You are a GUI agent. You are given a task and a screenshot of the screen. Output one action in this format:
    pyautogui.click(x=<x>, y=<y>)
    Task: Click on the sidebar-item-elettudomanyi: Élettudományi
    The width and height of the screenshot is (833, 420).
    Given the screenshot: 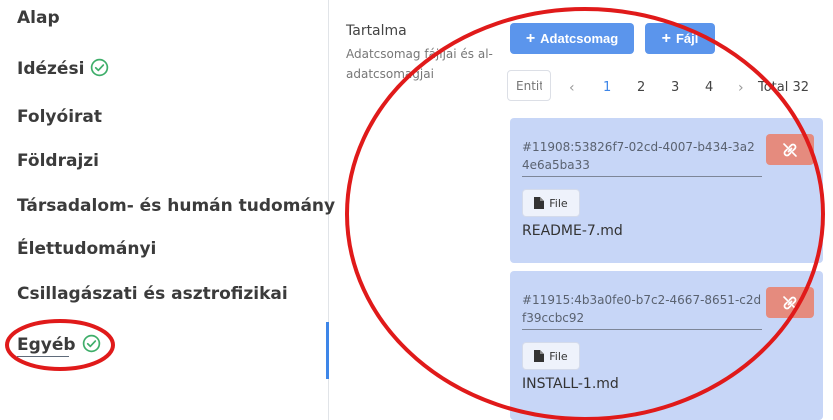 What is the action you would take?
    pyautogui.click(x=86, y=249)
    